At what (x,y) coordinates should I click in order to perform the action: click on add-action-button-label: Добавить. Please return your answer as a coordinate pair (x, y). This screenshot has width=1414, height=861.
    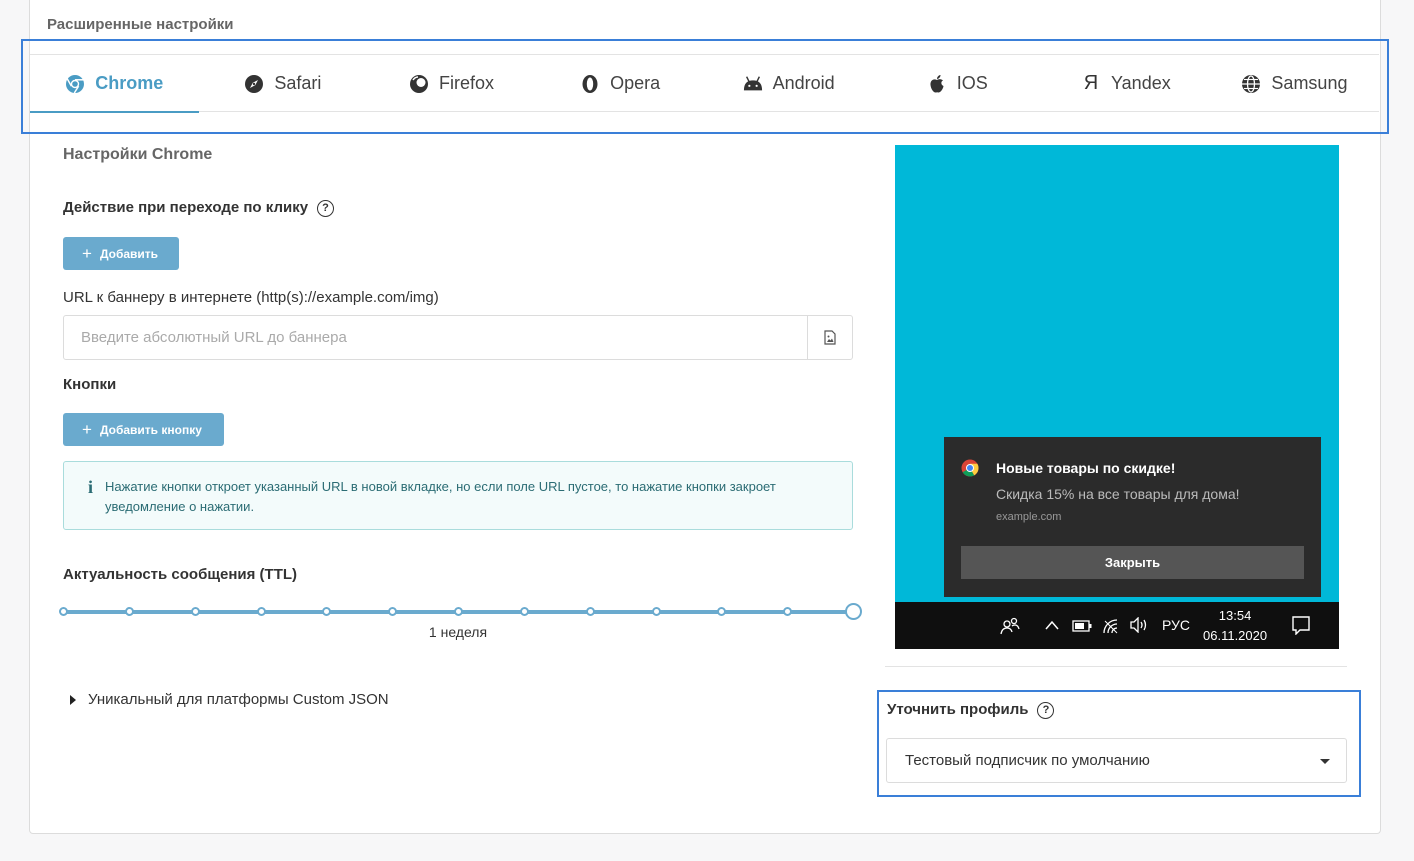
    Looking at the image, I should click on (129, 253).